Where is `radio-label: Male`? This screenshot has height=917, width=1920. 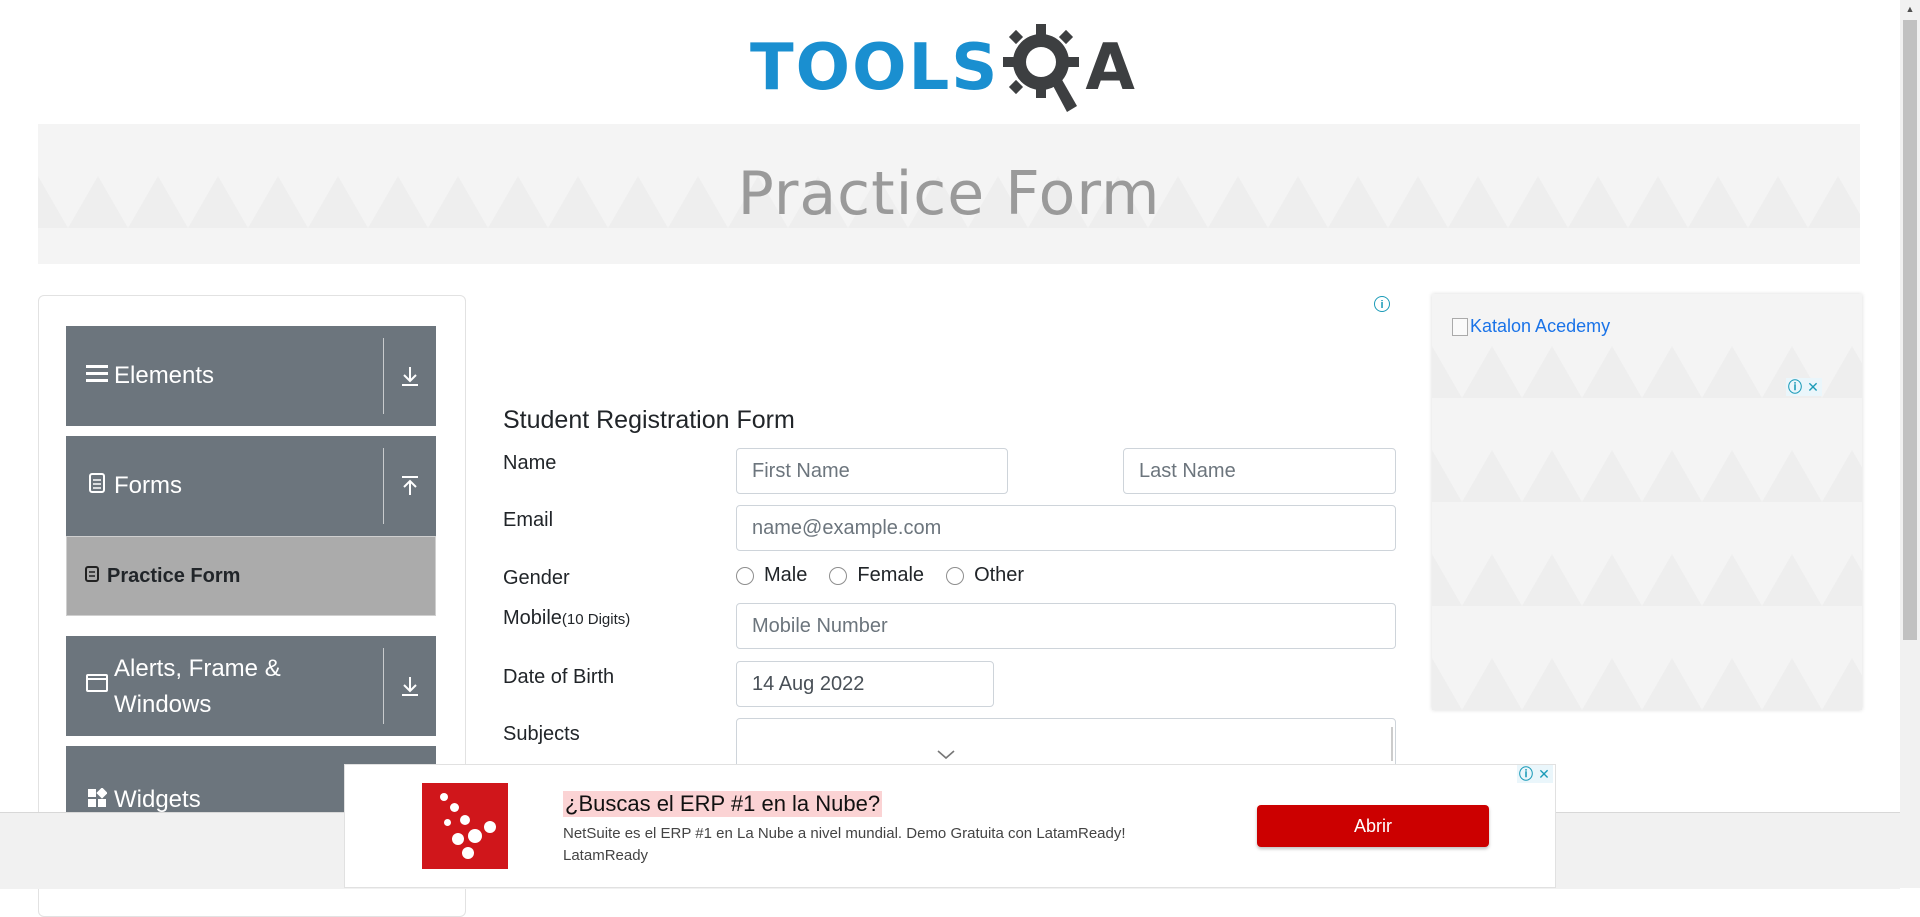
radio-label: Male is located at coordinates (786, 575).